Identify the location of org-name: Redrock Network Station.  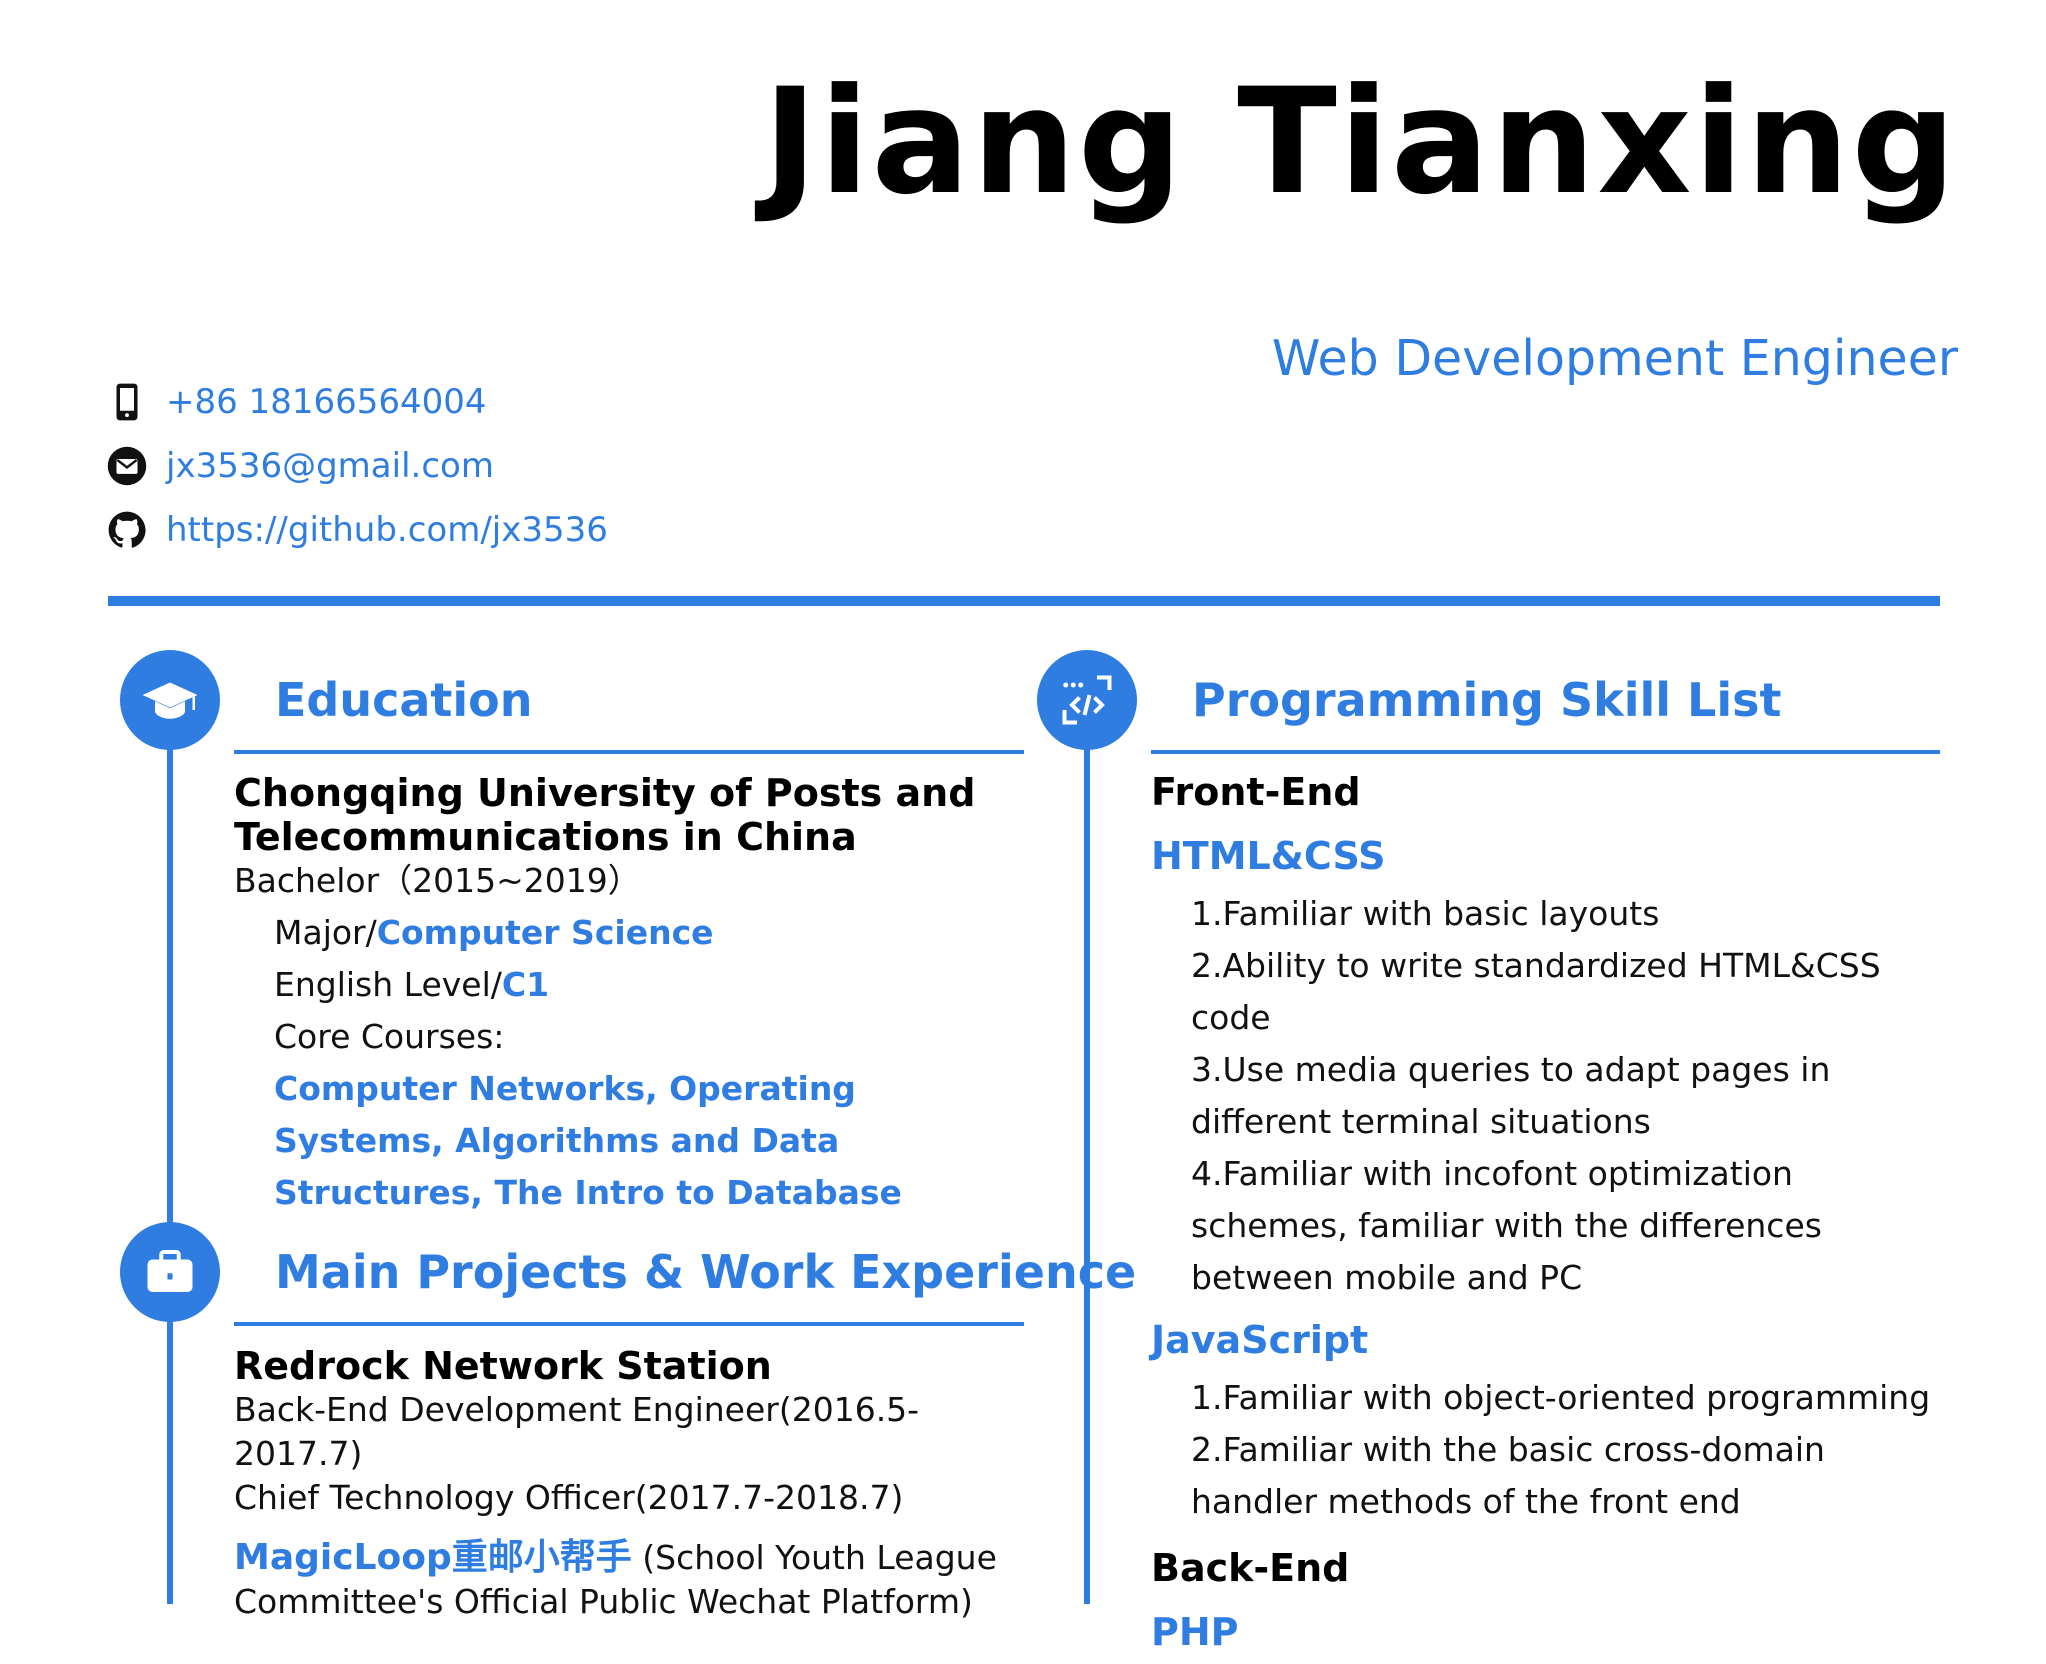
(503, 1366).